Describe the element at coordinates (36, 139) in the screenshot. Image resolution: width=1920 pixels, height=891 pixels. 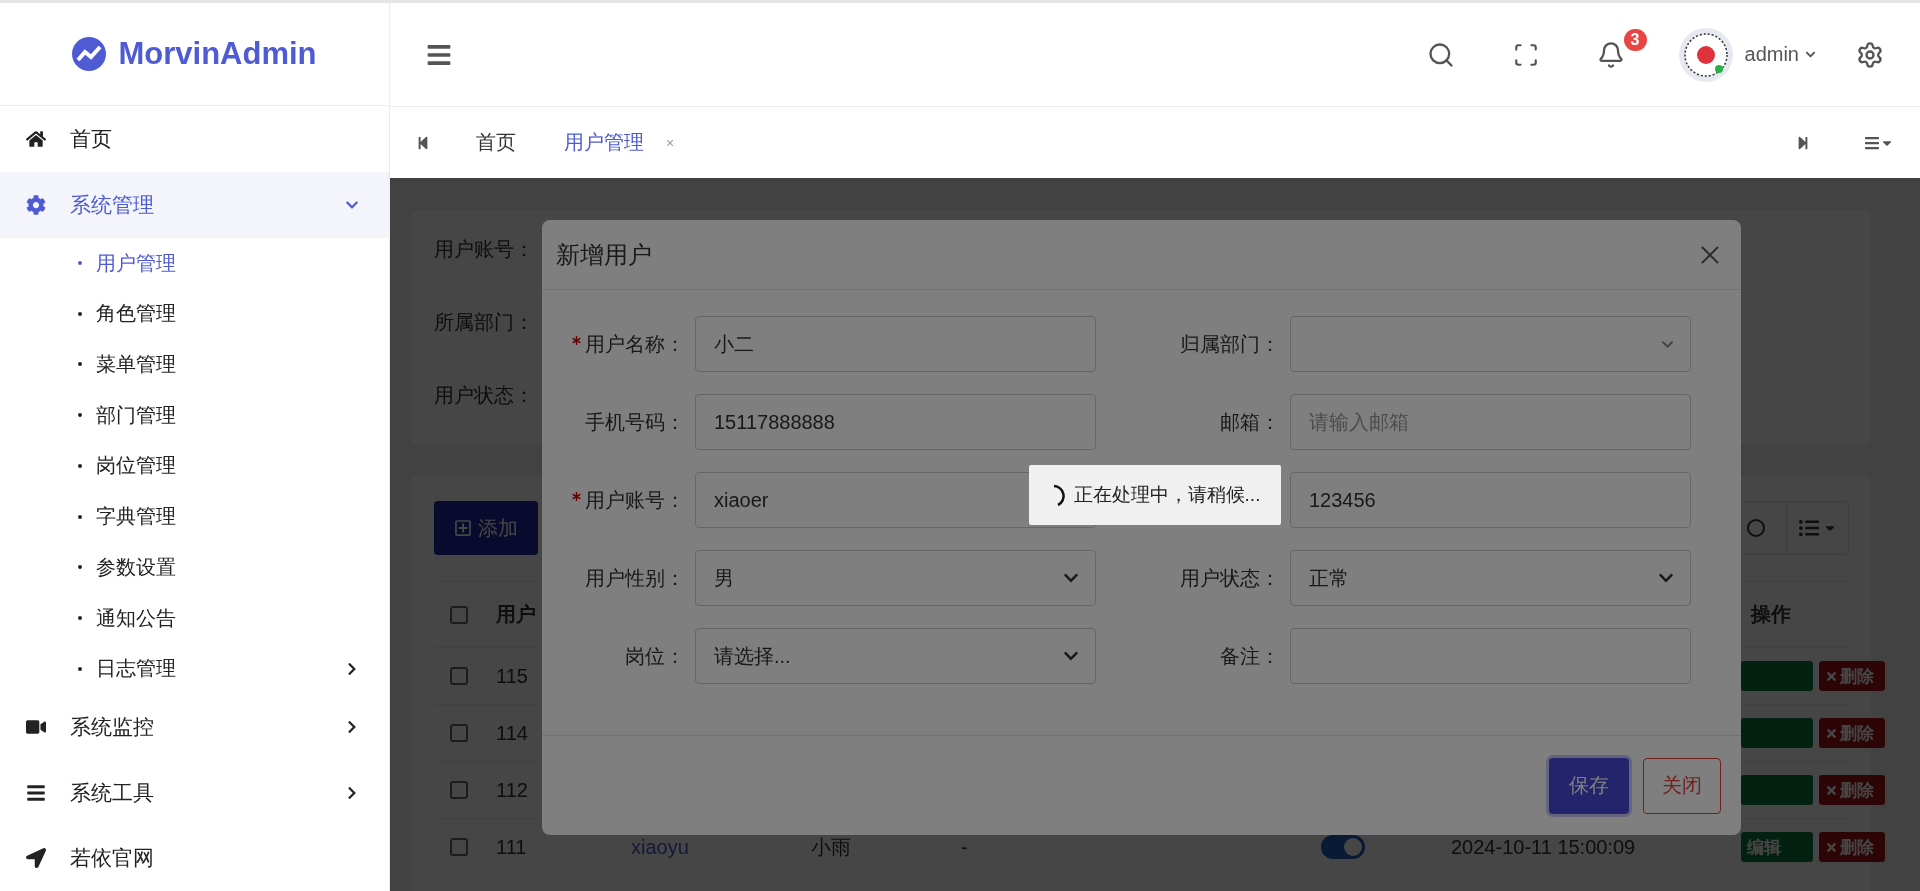
I see `home-icon` at that location.